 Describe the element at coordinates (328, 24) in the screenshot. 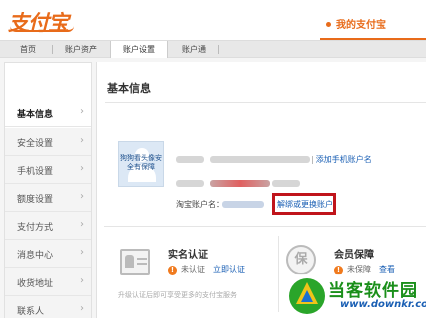

I see `bullet-icon` at that location.